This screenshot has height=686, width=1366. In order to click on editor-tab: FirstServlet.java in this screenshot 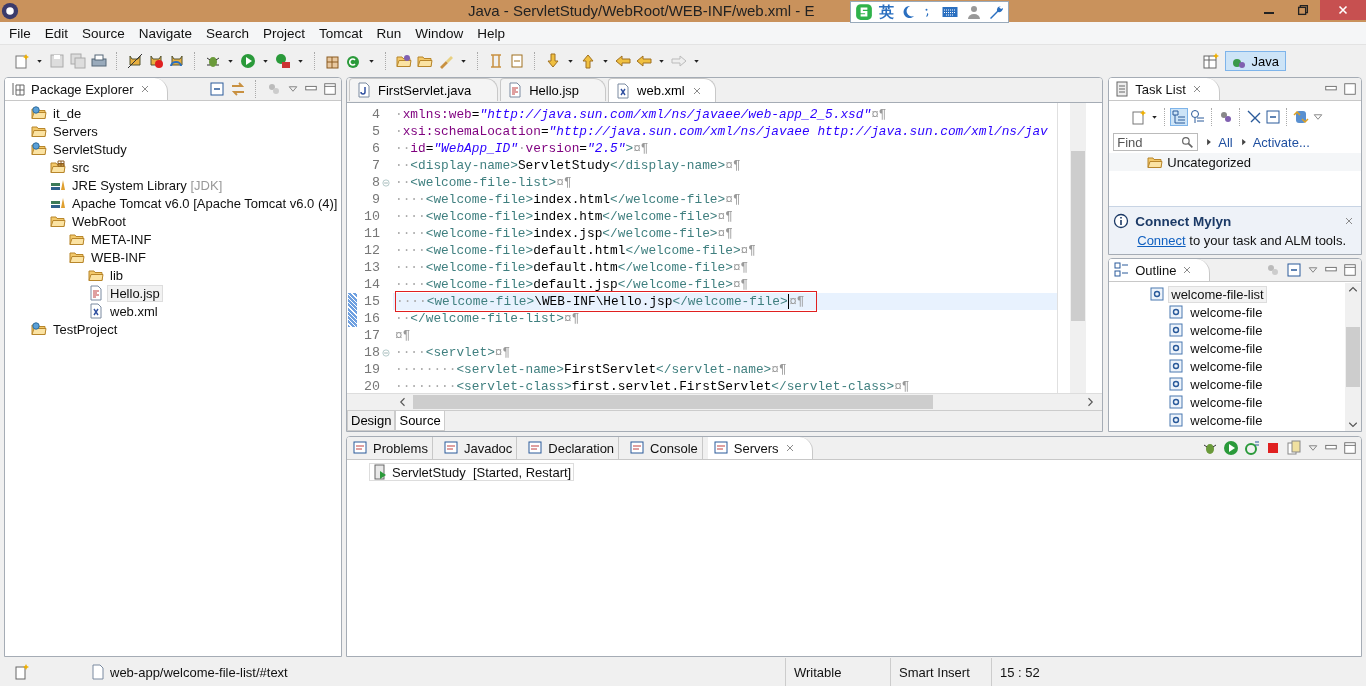, I will do `click(424, 89)`.